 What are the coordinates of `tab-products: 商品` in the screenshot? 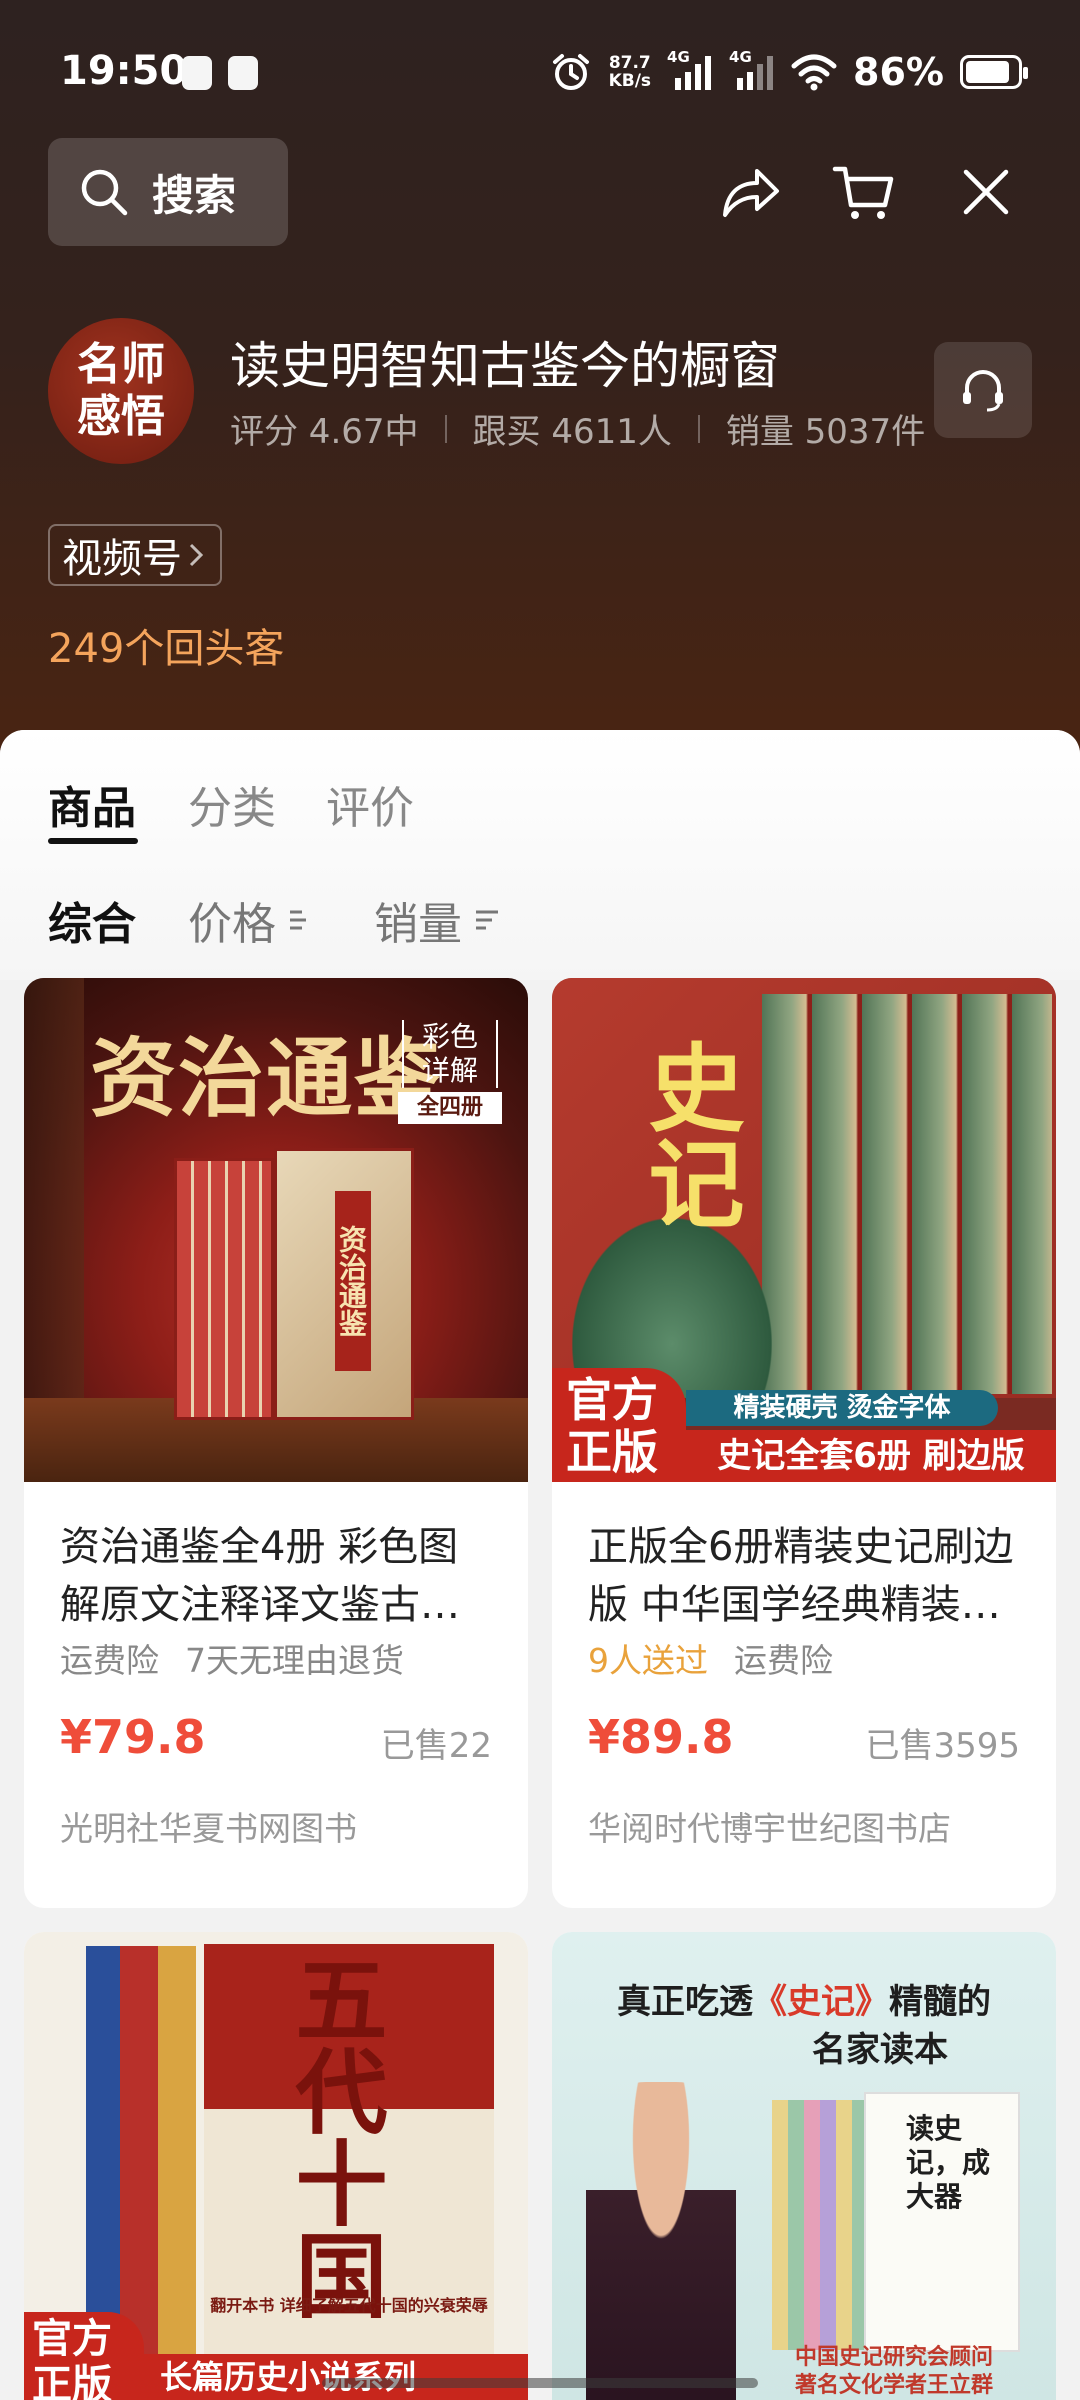 It's located at (92, 804).